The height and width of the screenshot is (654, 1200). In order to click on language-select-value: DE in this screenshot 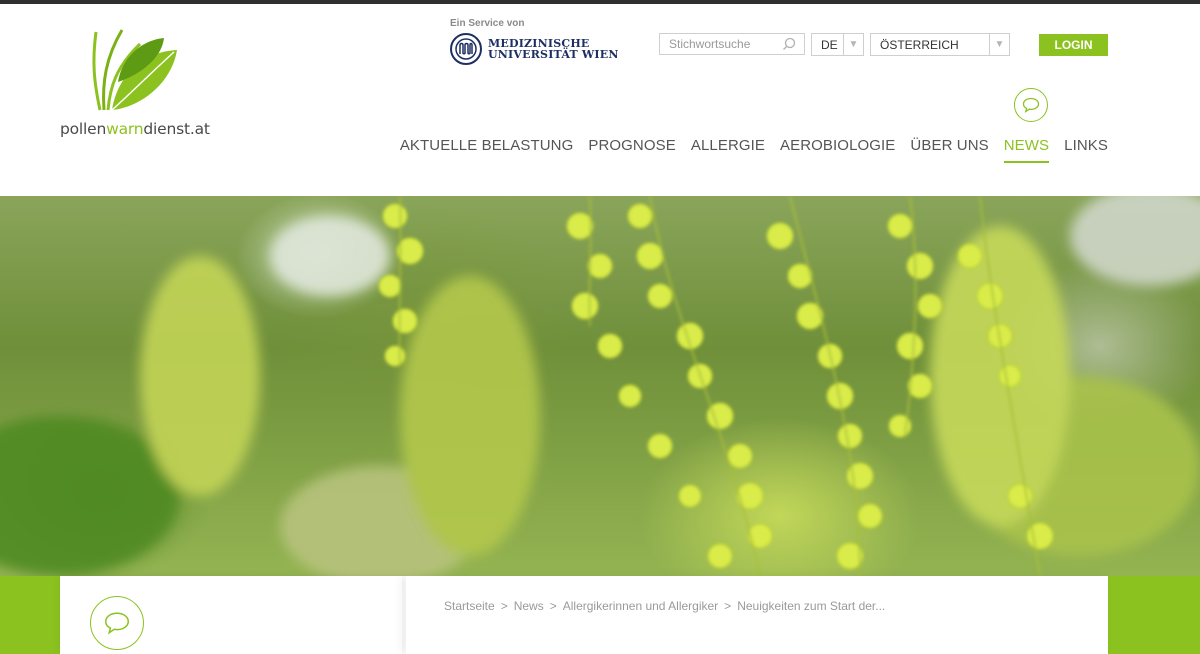, I will do `click(829, 44)`.